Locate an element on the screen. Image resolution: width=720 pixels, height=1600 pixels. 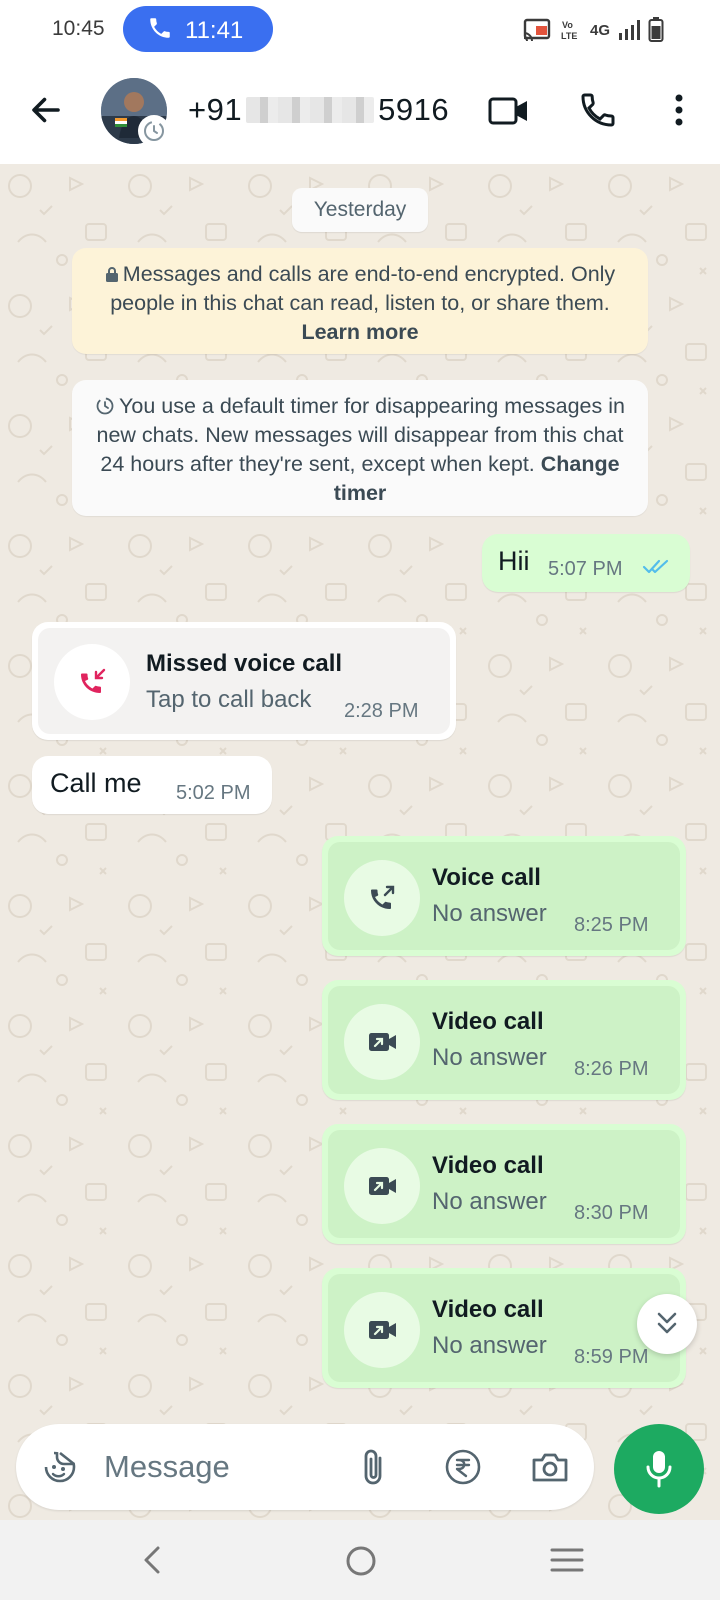
camera-icon is located at coordinates (550, 1467).